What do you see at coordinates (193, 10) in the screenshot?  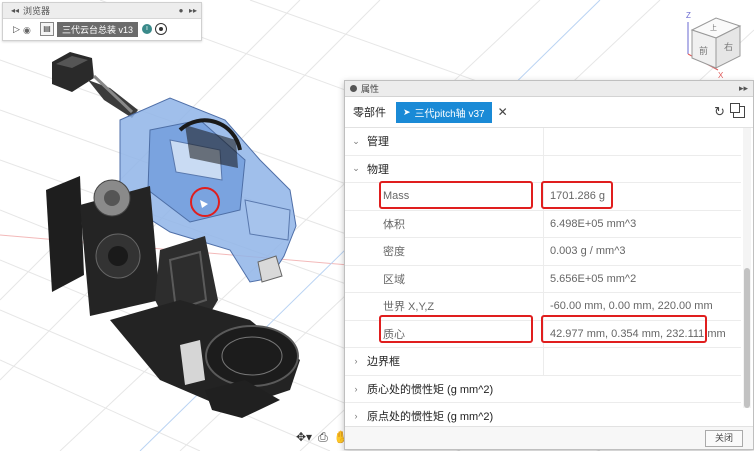 I see `expand-icon: ▸▸` at bounding box center [193, 10].